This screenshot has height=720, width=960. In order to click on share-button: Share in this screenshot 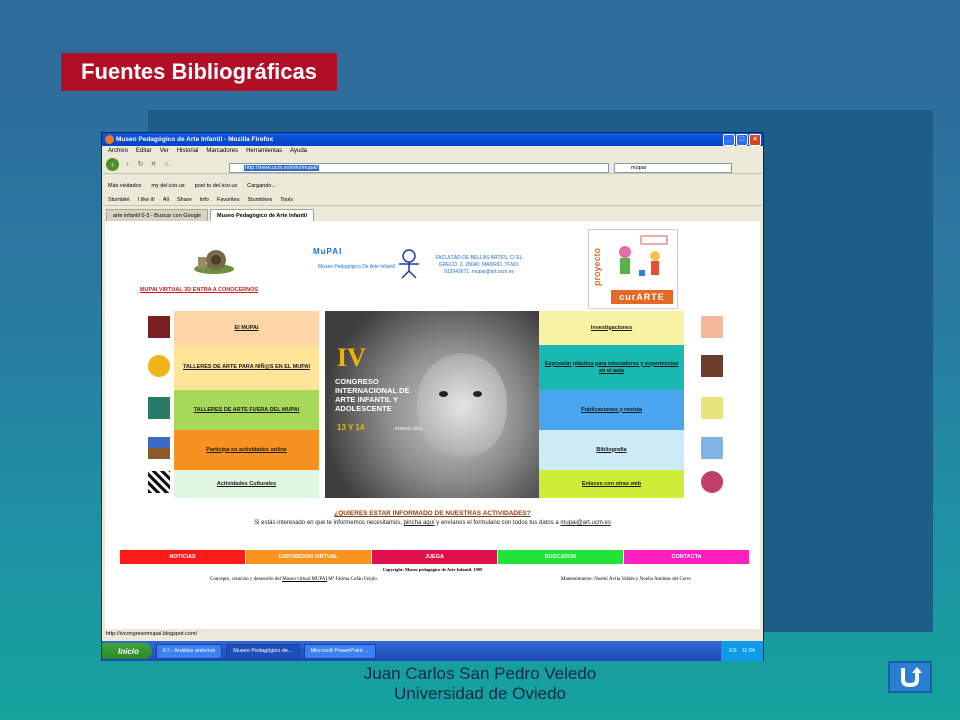, I will do `click(184, 200)`.